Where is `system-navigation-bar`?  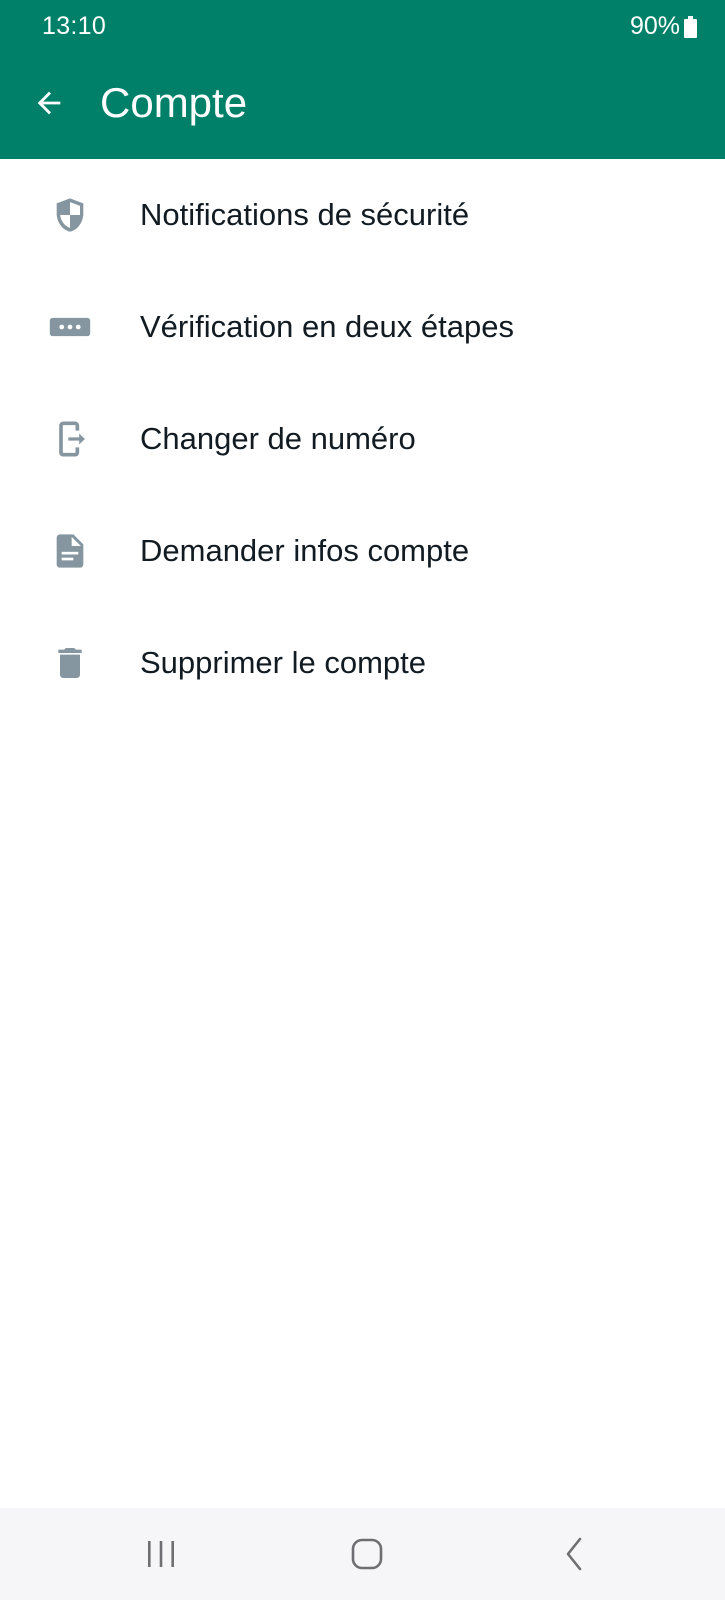 system-navigation-bar is located at coordinates (362, 1554).